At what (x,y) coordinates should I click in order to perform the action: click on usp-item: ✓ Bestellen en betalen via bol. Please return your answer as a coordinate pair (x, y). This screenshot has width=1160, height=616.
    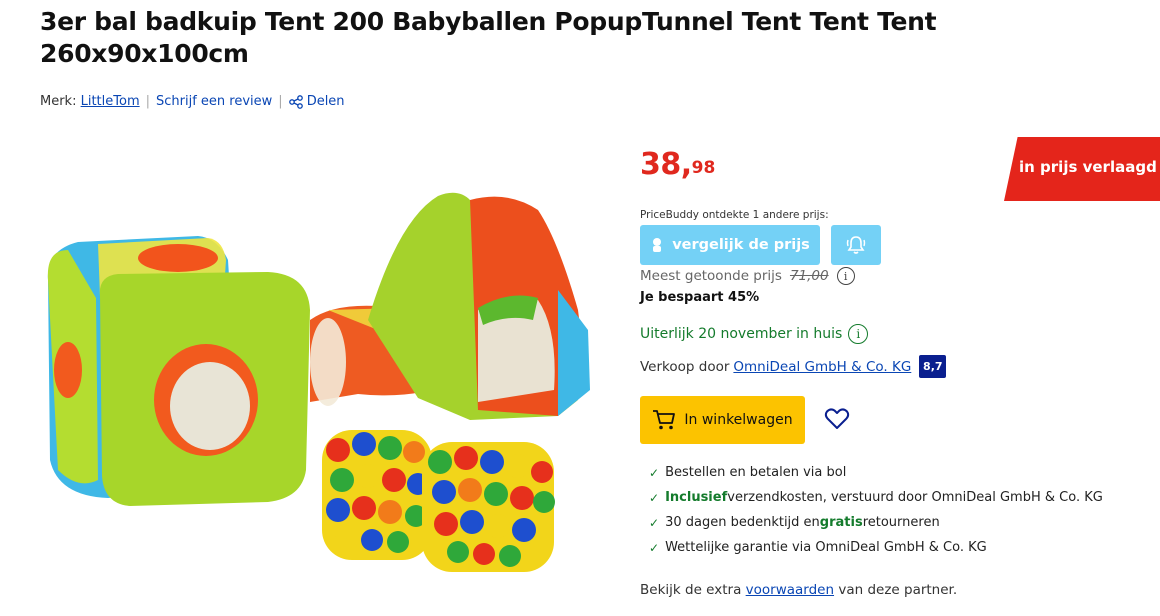
    Looking at the image, I should click on (876, 472).